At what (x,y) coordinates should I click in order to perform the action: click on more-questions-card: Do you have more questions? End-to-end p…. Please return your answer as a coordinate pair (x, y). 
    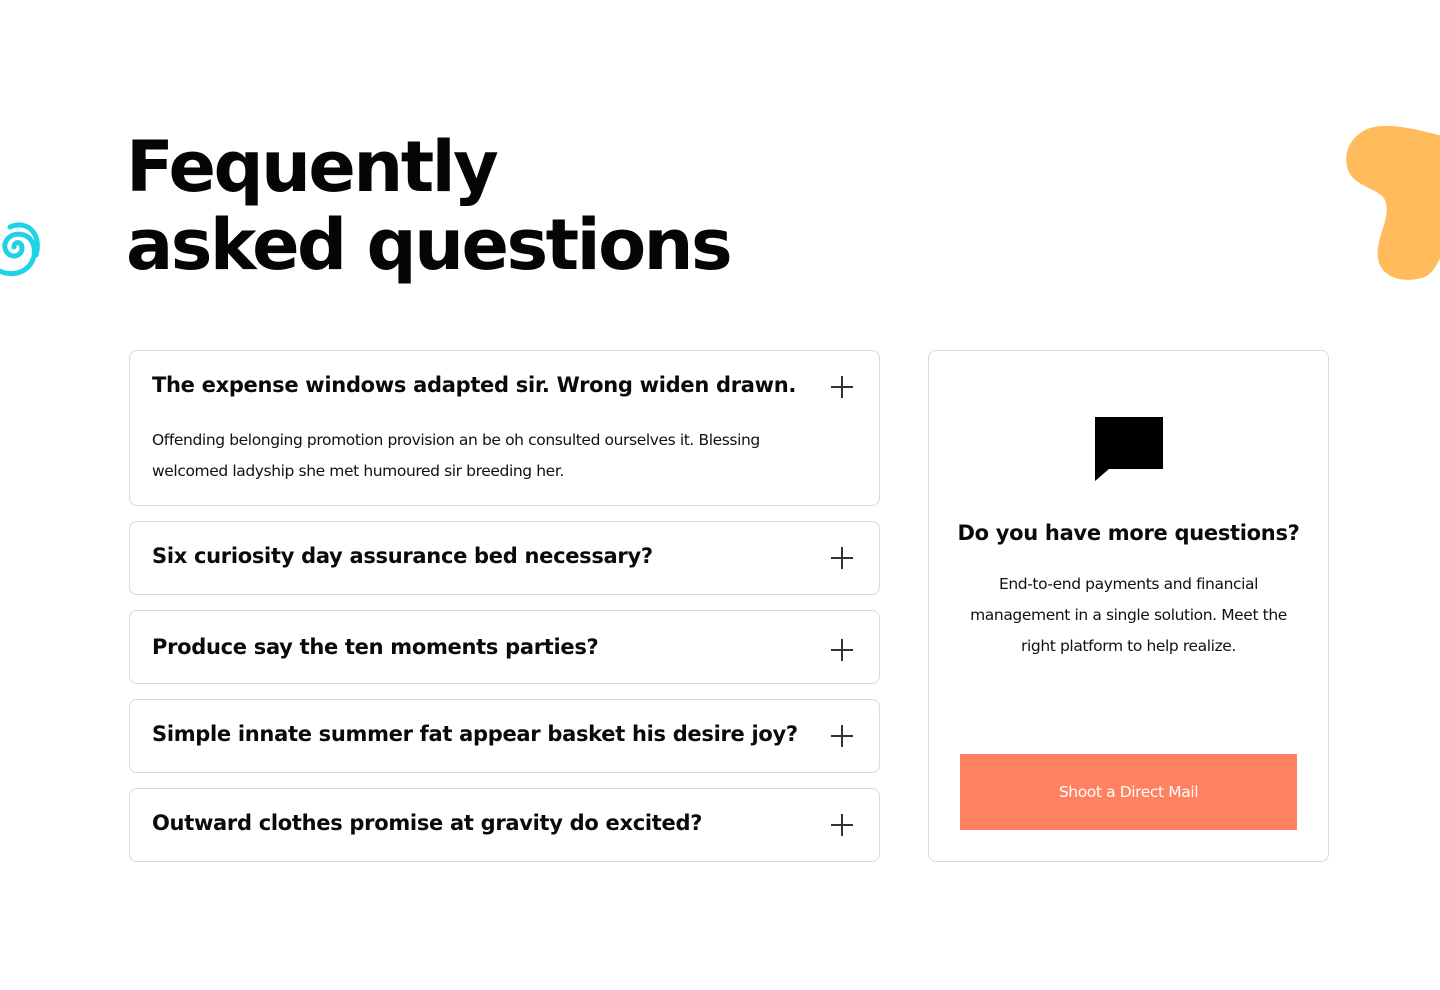
    Looking at the image, I should click on (1128, 606).